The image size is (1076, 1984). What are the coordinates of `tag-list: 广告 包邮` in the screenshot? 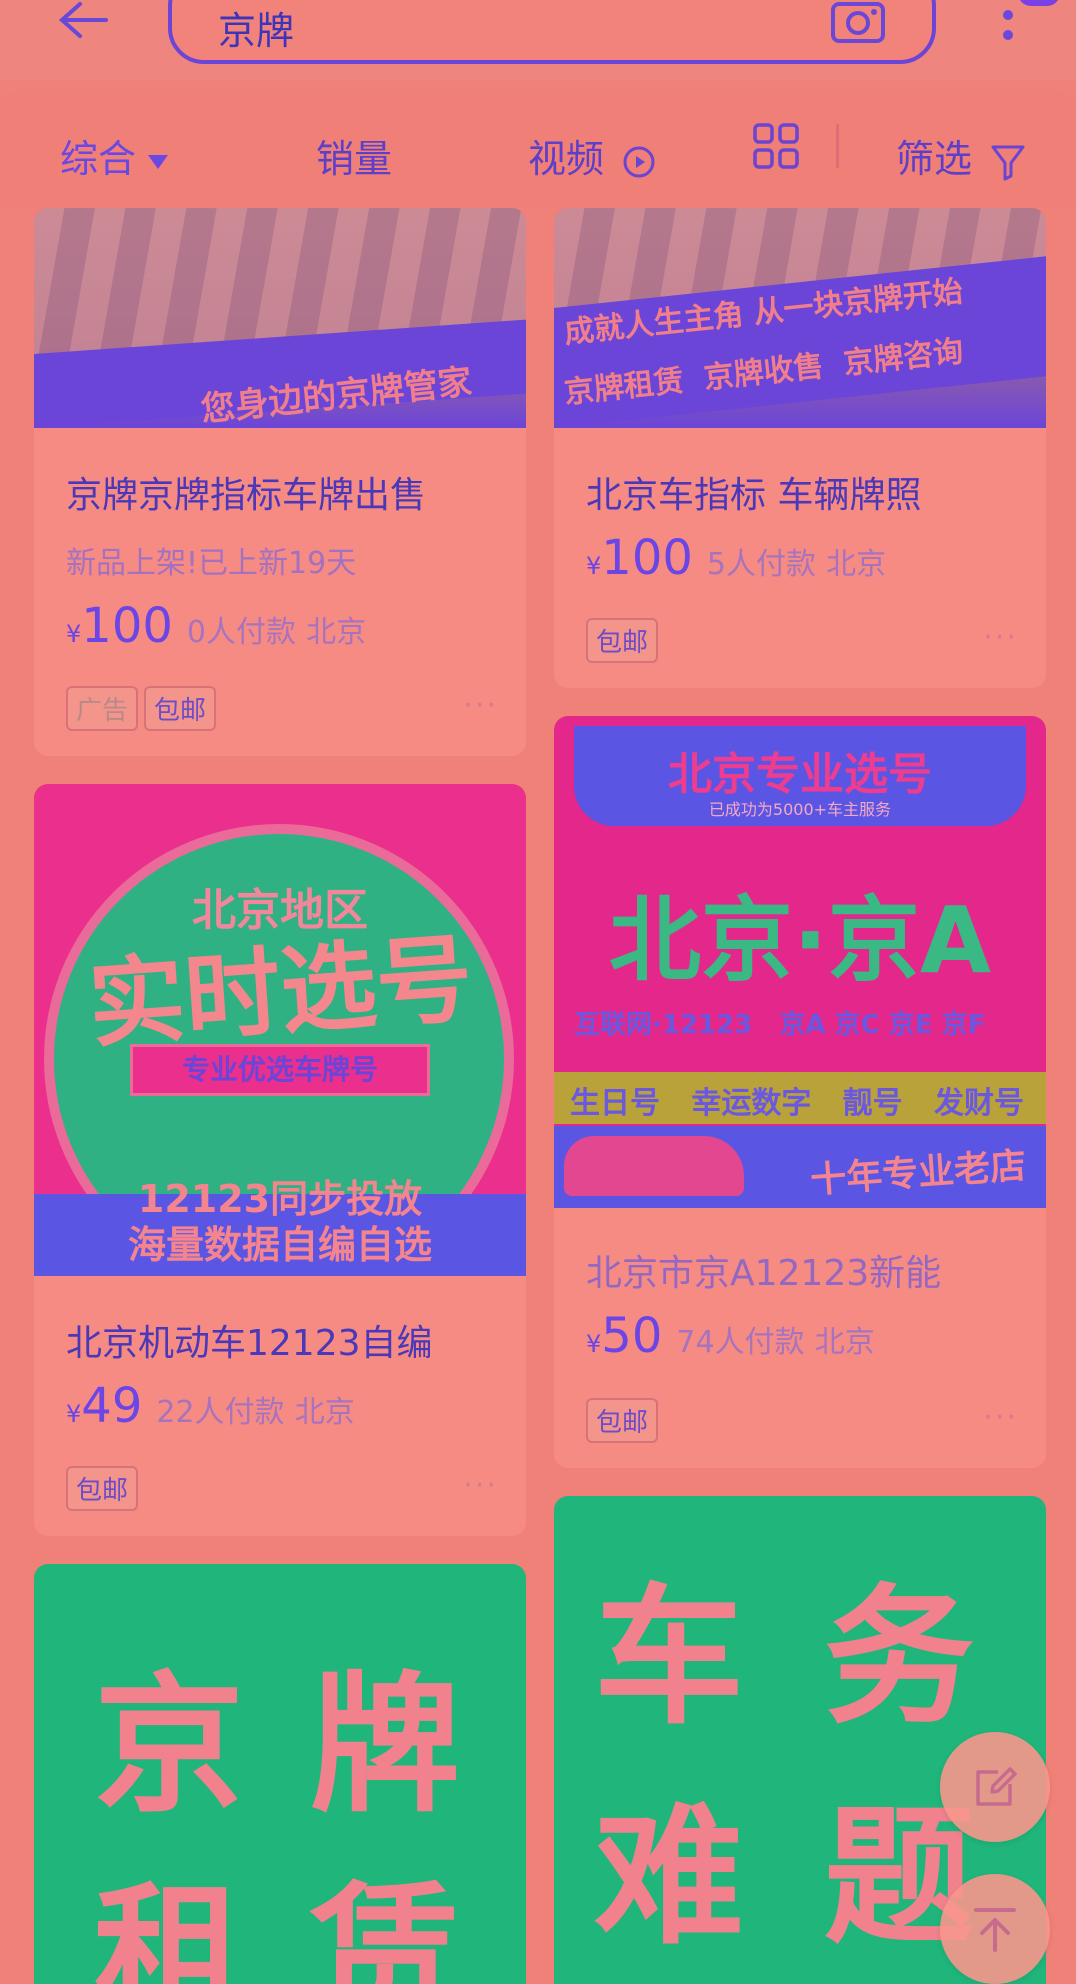 It's located at (144, 708).